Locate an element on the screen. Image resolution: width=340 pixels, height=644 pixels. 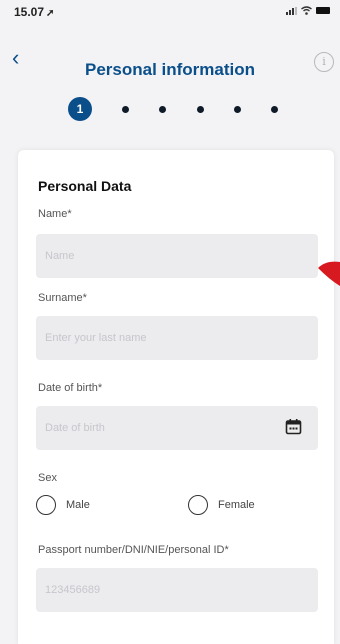
sex-radio-group: Male Female is located at coordinates (181, 507).